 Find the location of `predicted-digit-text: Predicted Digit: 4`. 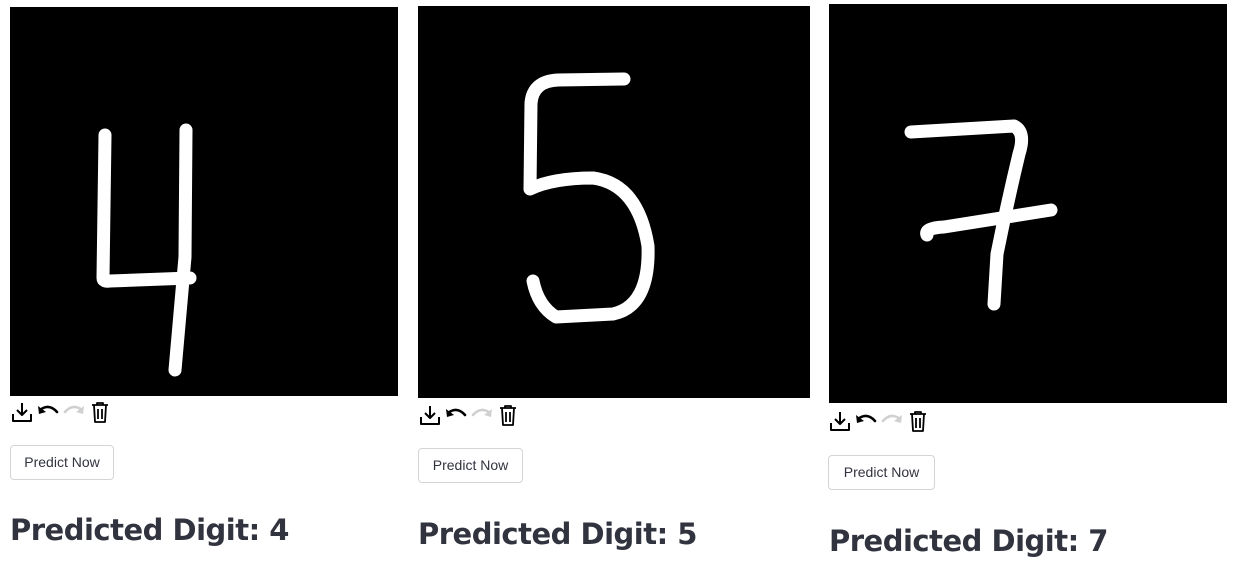

predicted-digit-text: Predicted Digit: 4 is located at coordinates (149, 530).